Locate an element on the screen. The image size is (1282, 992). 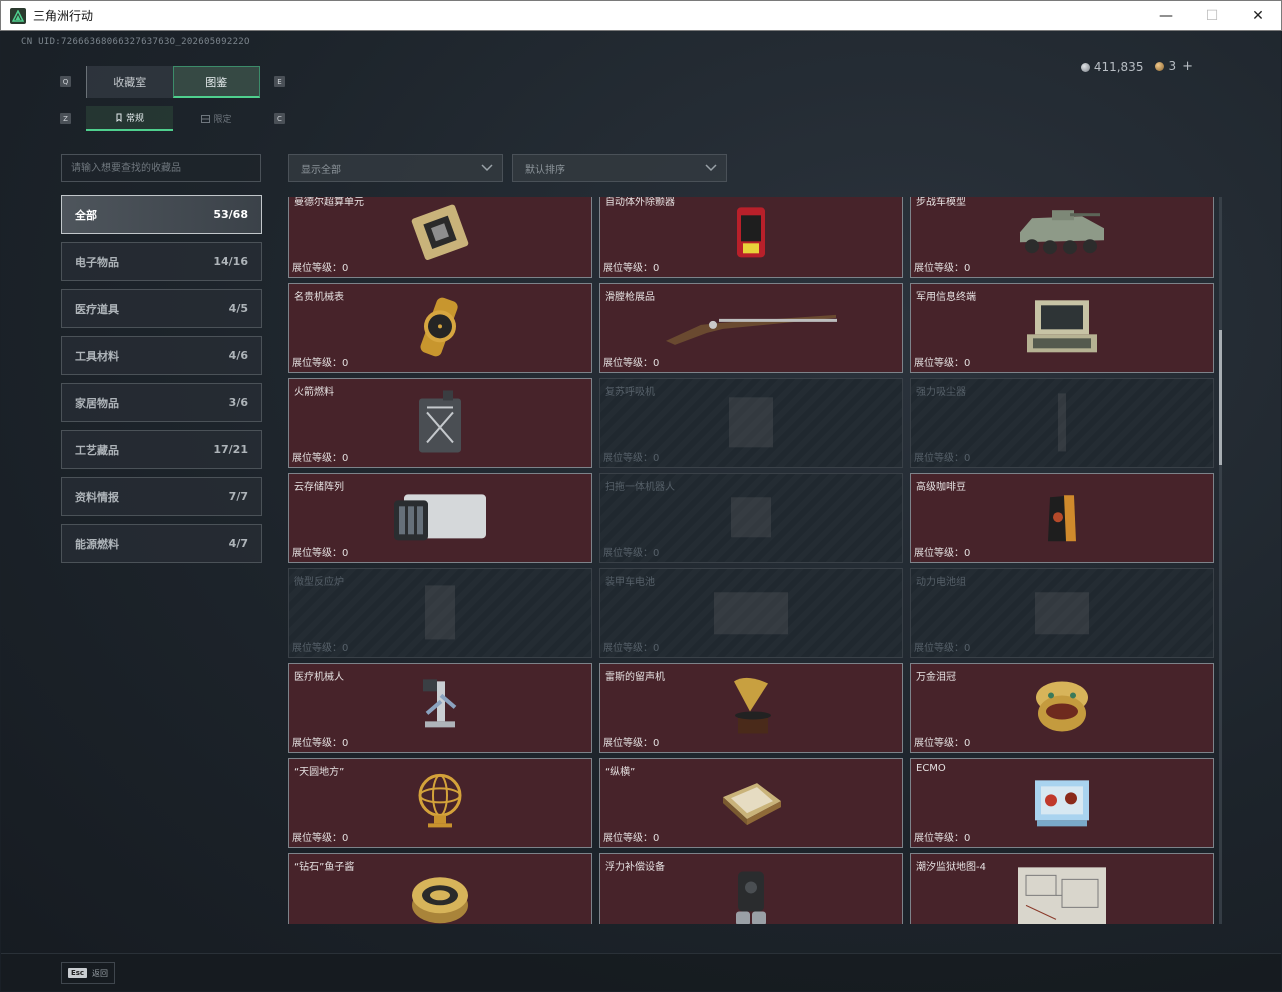
collection-item-card: 雷斯的留声机 展位等级：0 is located at coordinates (751, 708).